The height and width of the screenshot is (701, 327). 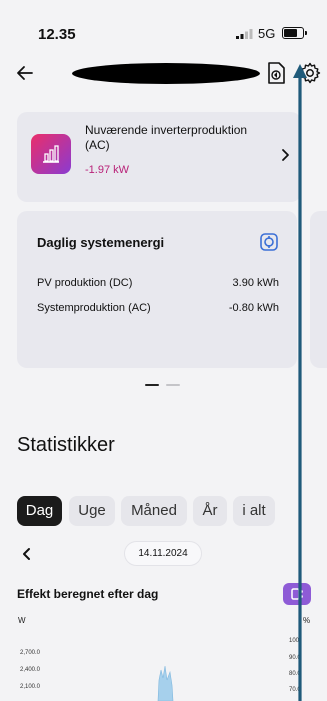 I want to click on chevron-left-icon, so click(x=27, y=554).